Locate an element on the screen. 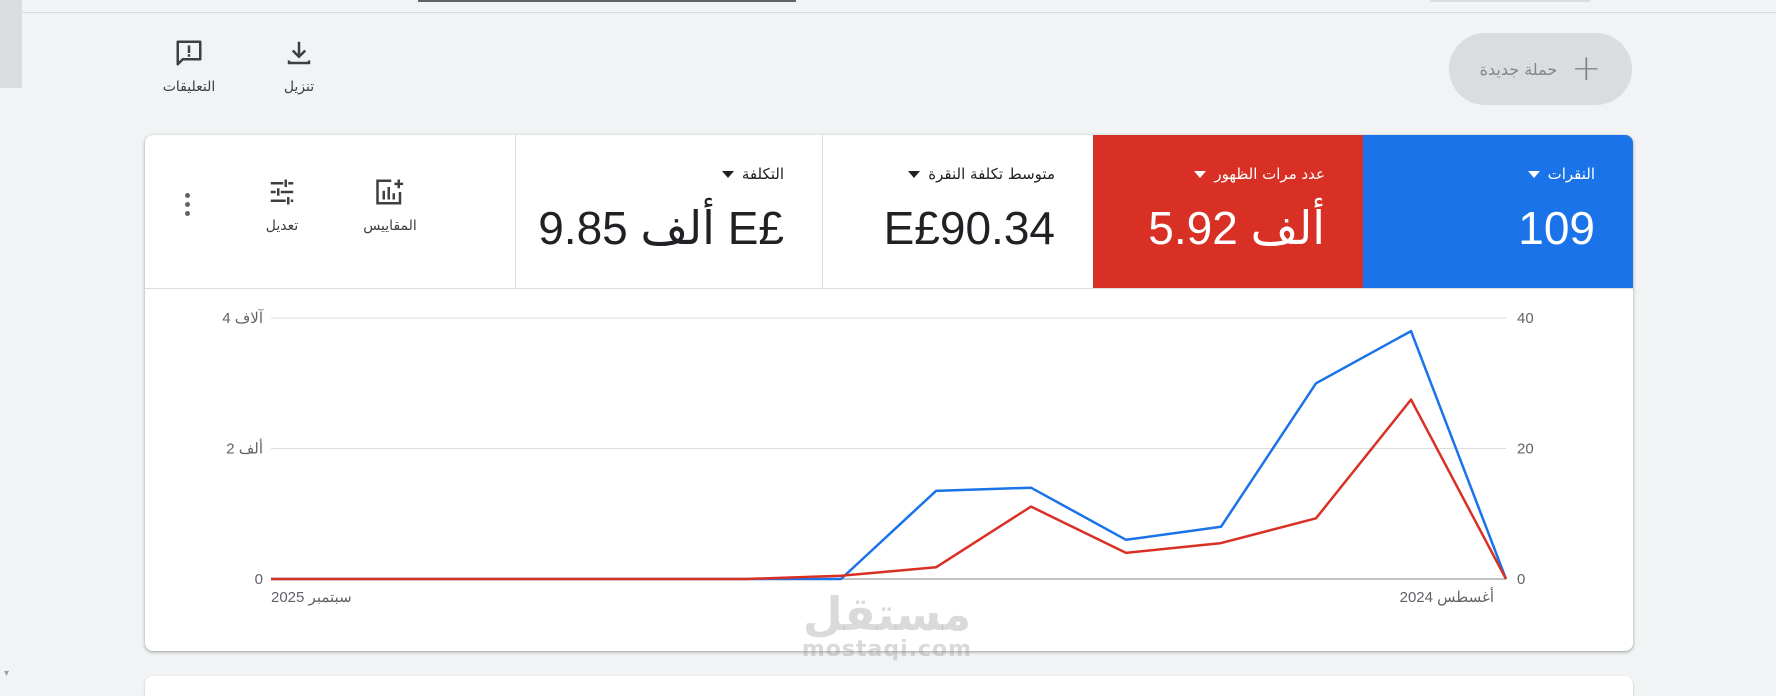 The width and height of the screenshot is (1776, 696). left-scroll-strip is located at coordinates (11, 44).